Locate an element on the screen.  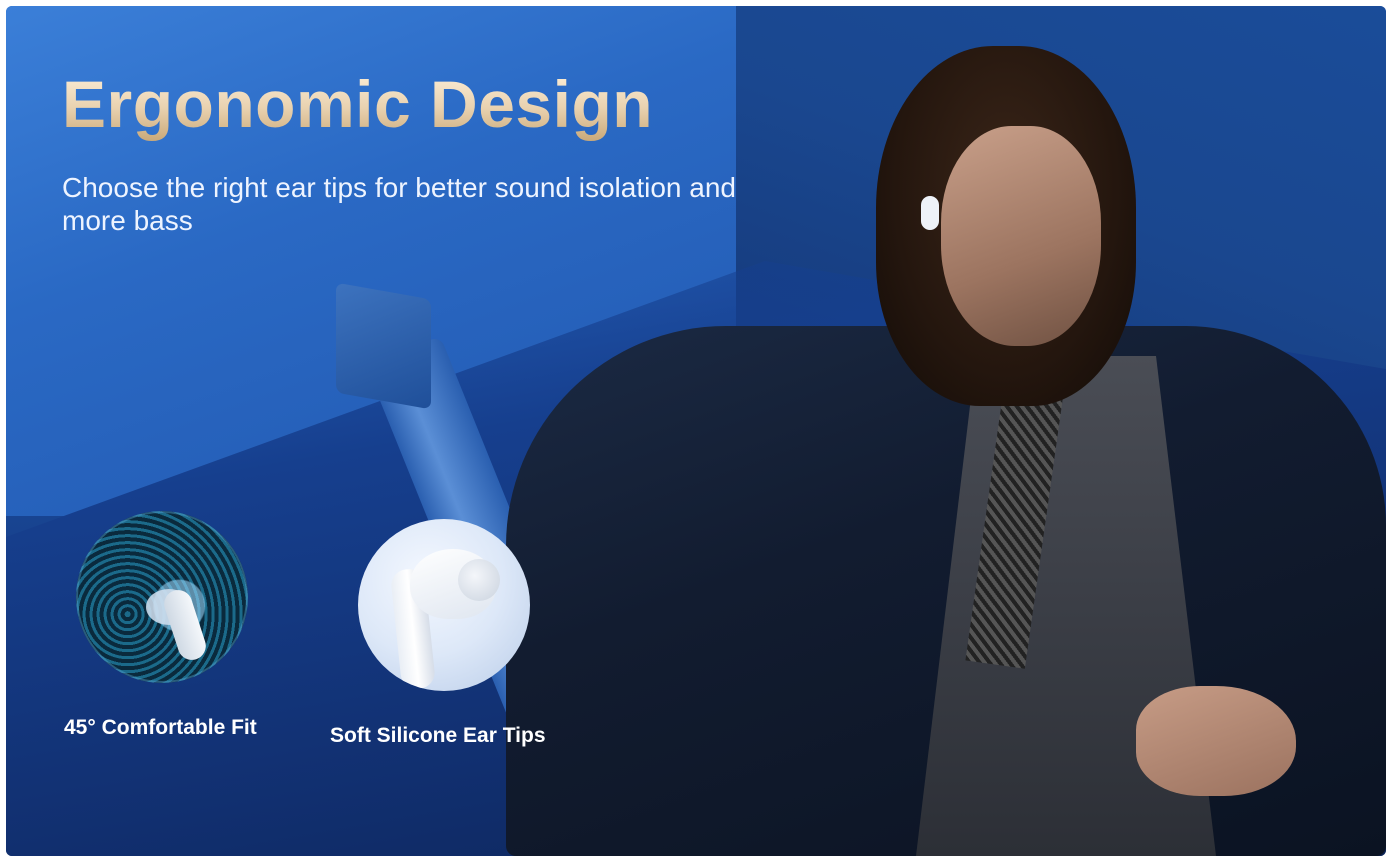
chair-arm is located at coordinates (383, 346).